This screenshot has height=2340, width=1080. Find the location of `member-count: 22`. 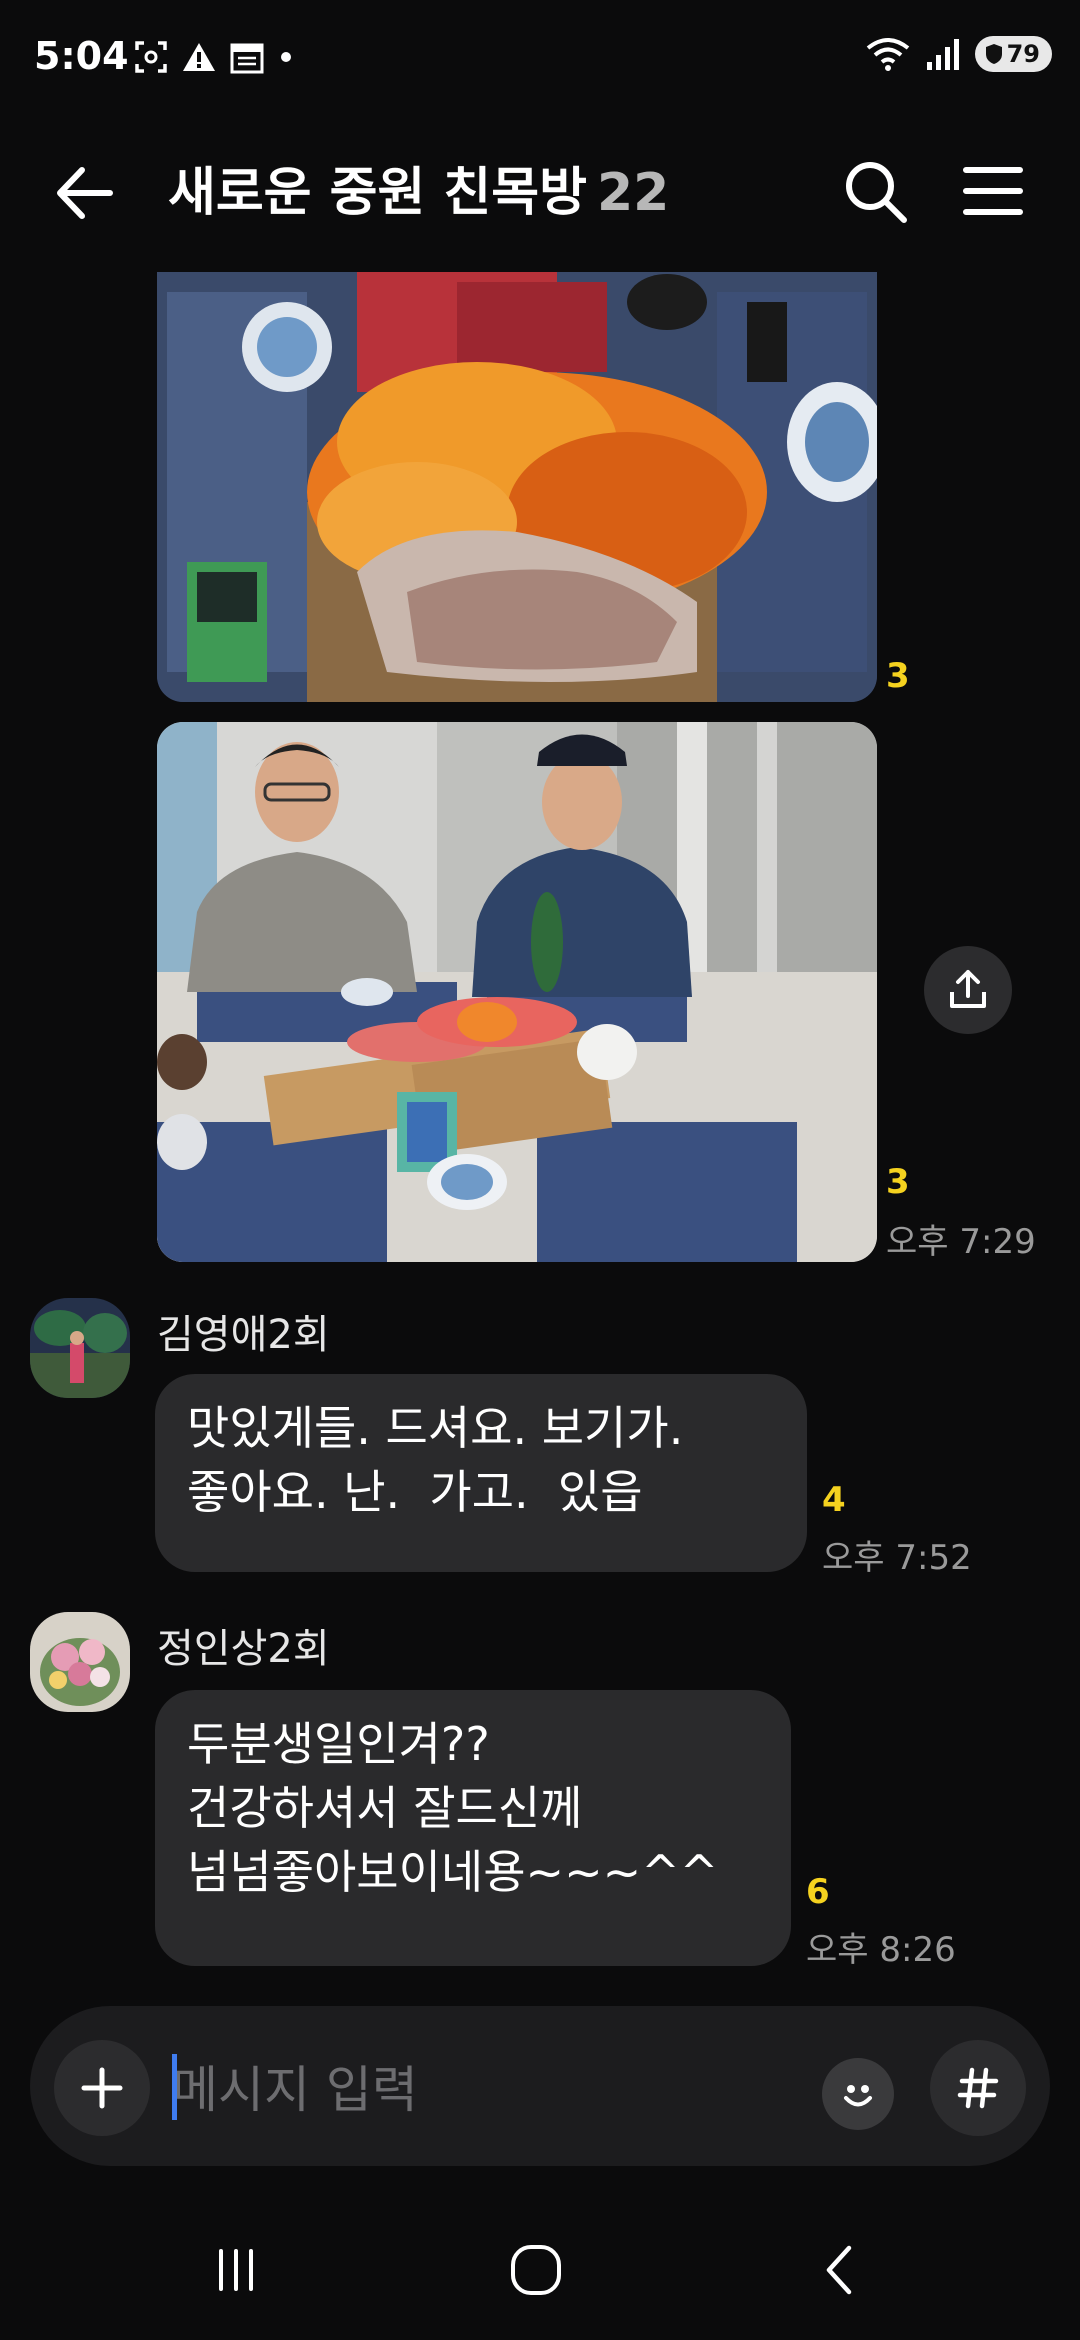

member-count: 22 is located at coordinates (633, 193).